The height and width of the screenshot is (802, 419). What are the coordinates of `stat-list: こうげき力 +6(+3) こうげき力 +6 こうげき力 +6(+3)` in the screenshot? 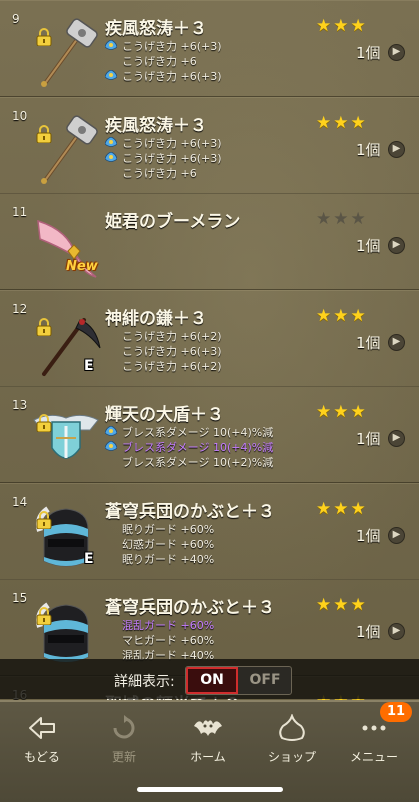 It's located at (163, 60).